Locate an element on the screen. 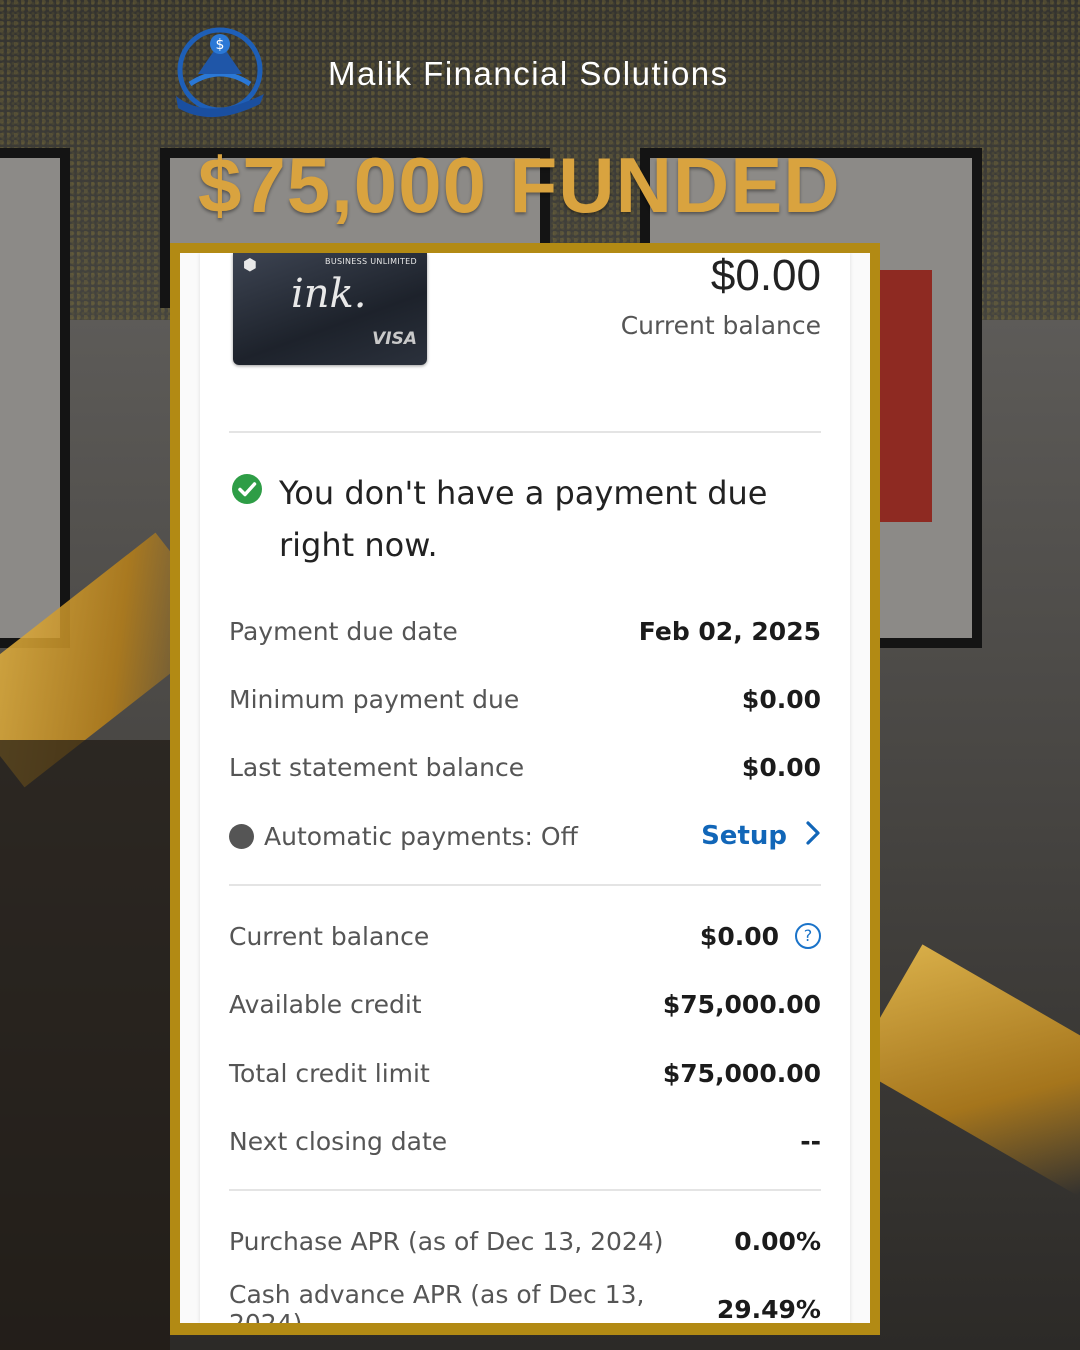 The width and height of the screenshot is (1080, 1350). current-balance-row-value: $0.00 is located at coordinates (739, 936).